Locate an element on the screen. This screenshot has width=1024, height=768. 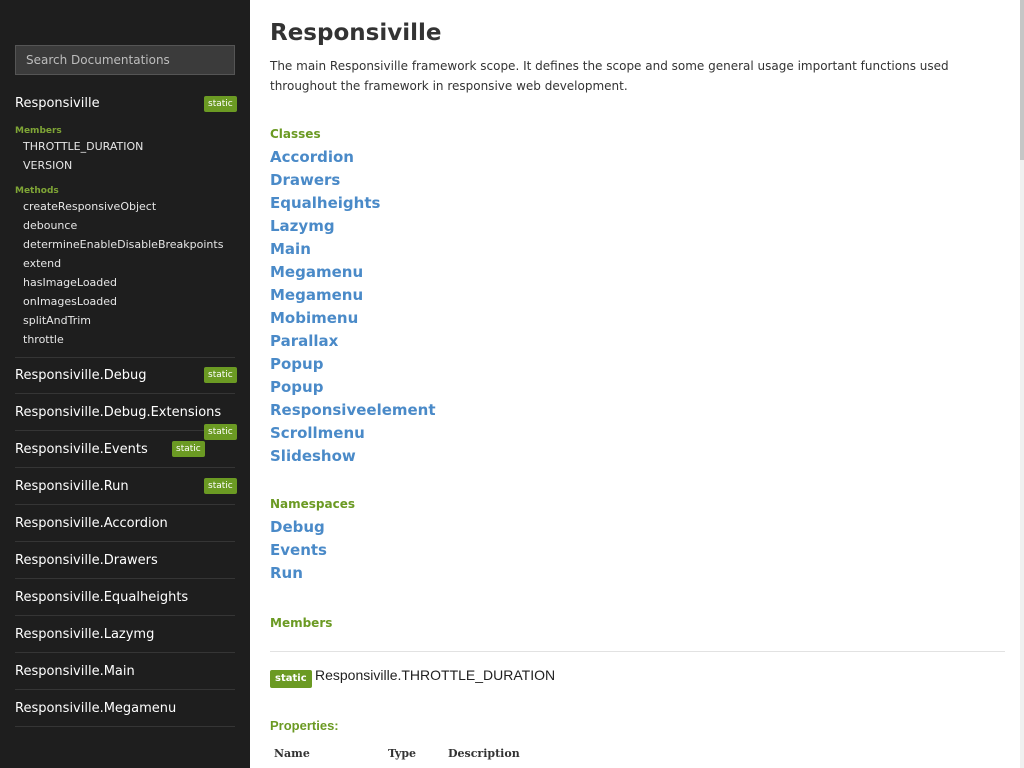
member-title: Responsiville.THROTTLE_DURATION is located at coordinates (435, 675).